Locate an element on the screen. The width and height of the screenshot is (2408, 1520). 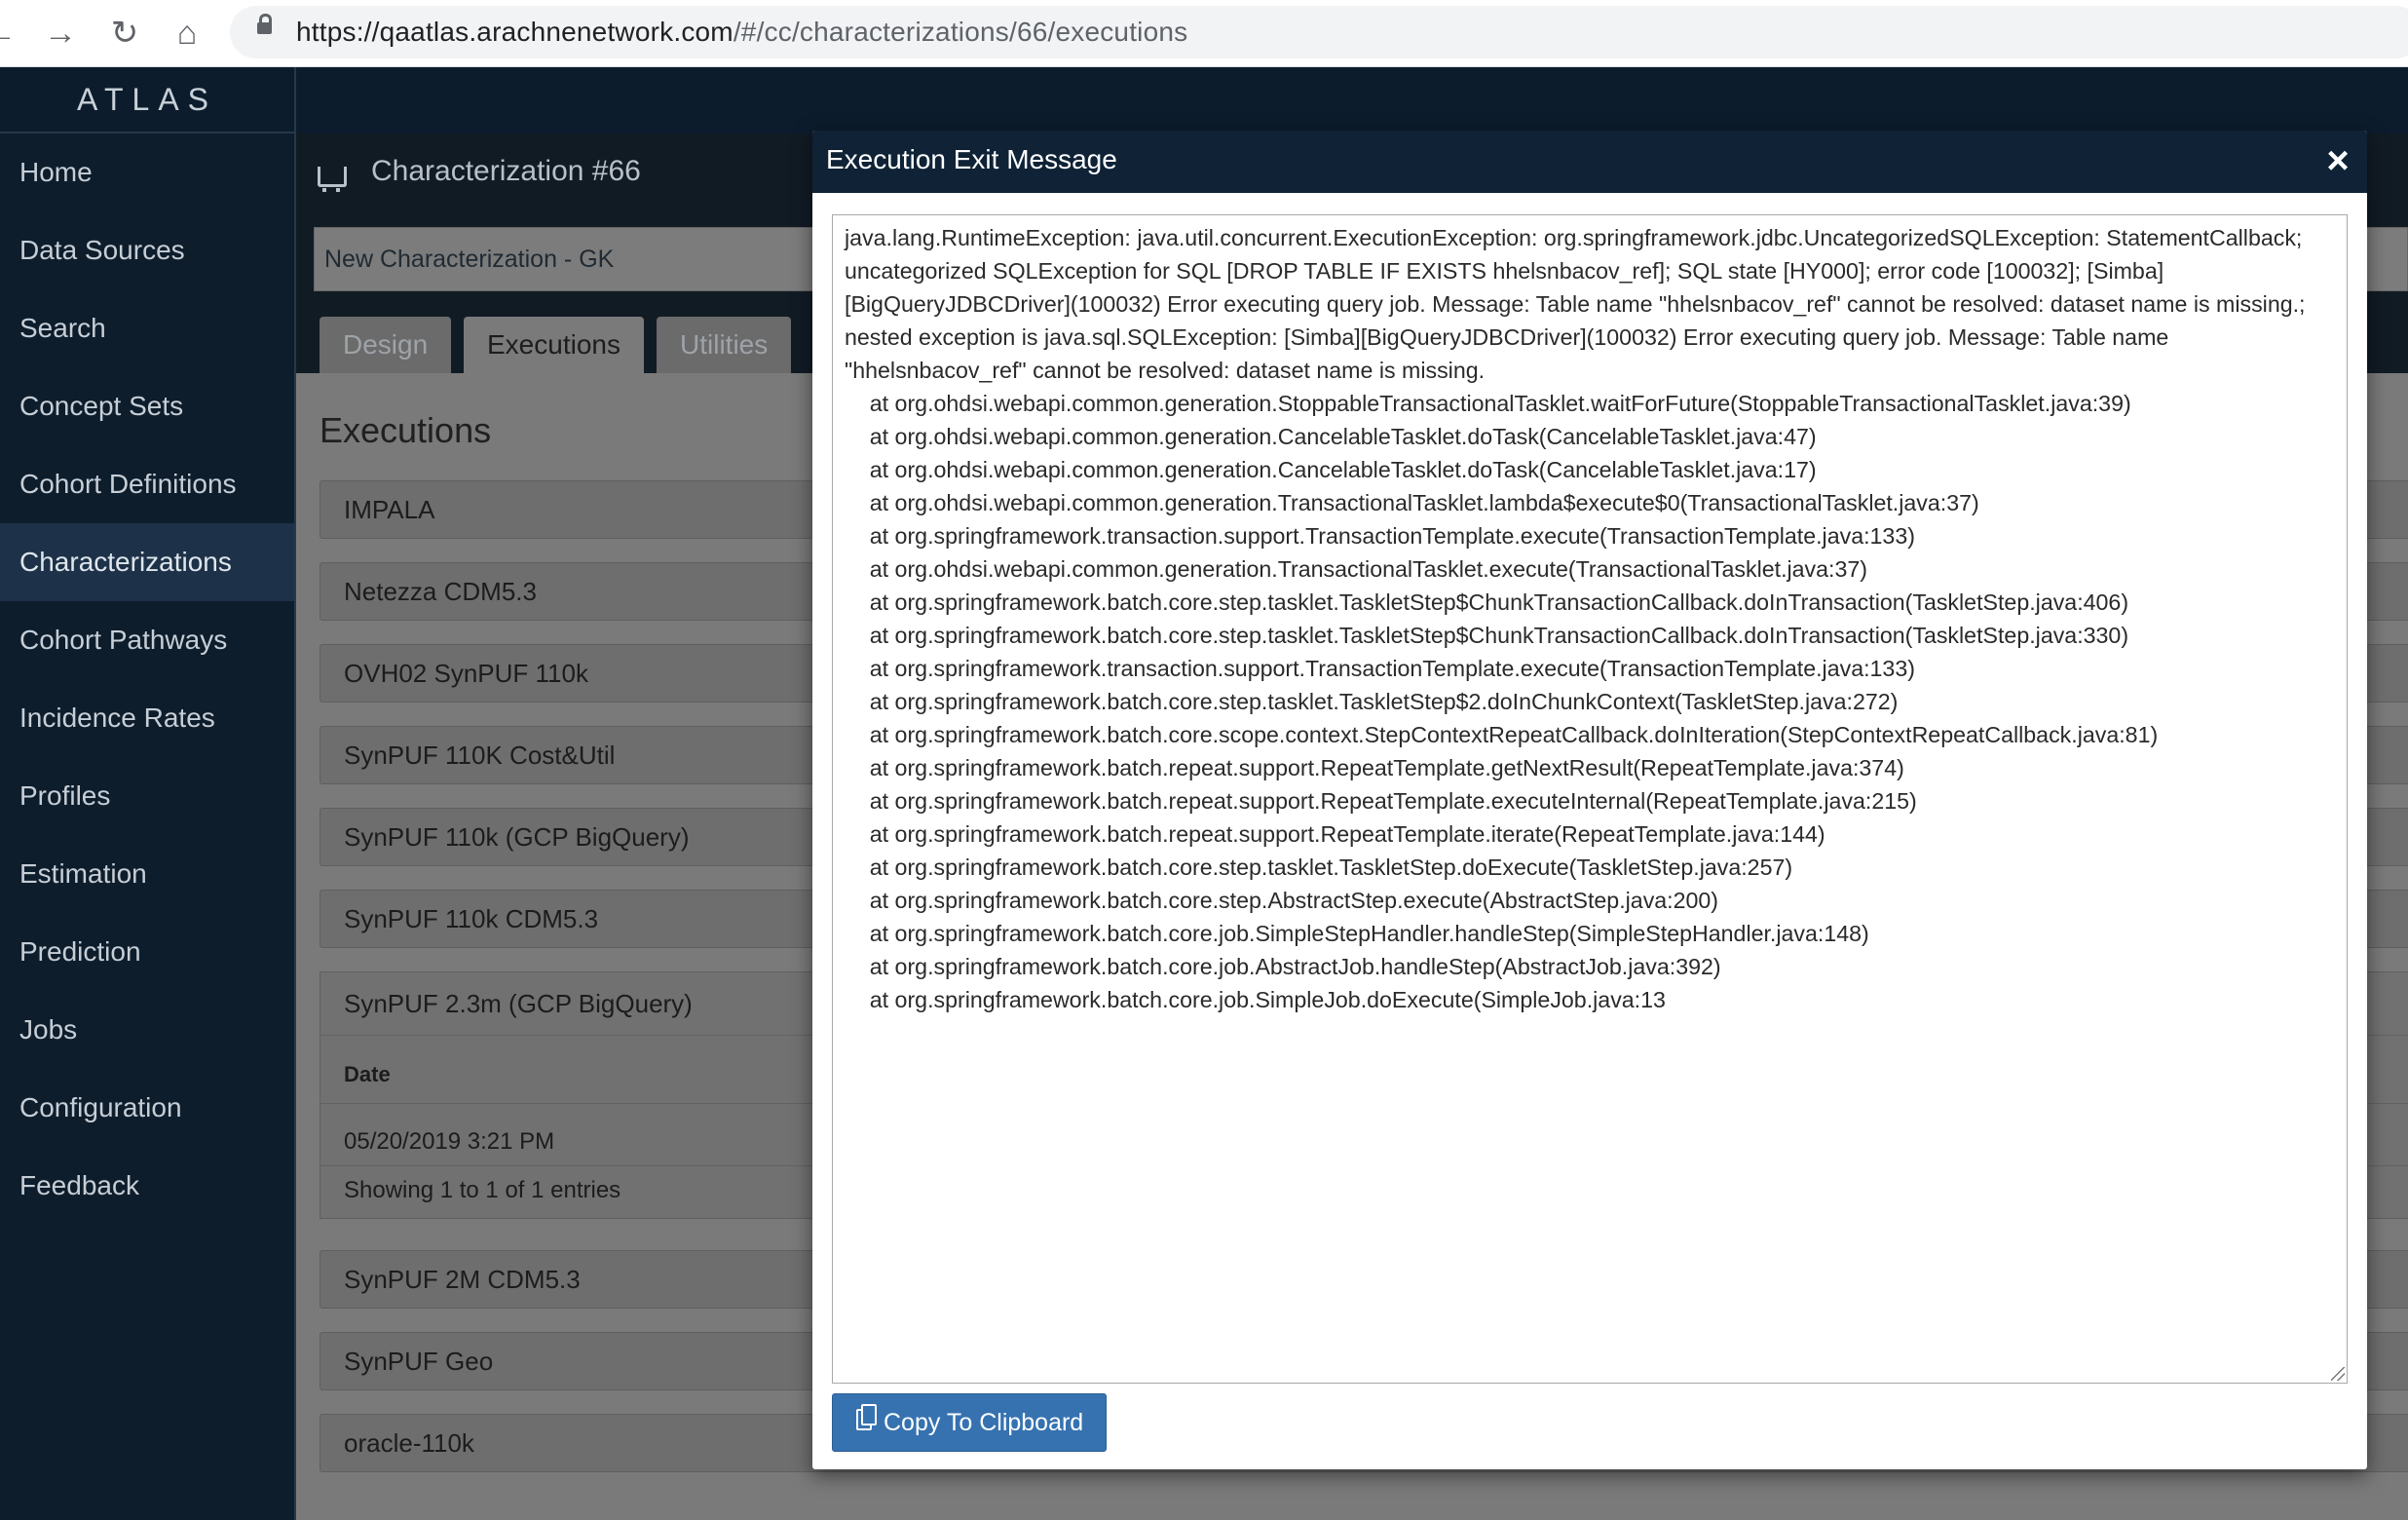
reload-icon: ↻ is located at coordinates (124, 33).